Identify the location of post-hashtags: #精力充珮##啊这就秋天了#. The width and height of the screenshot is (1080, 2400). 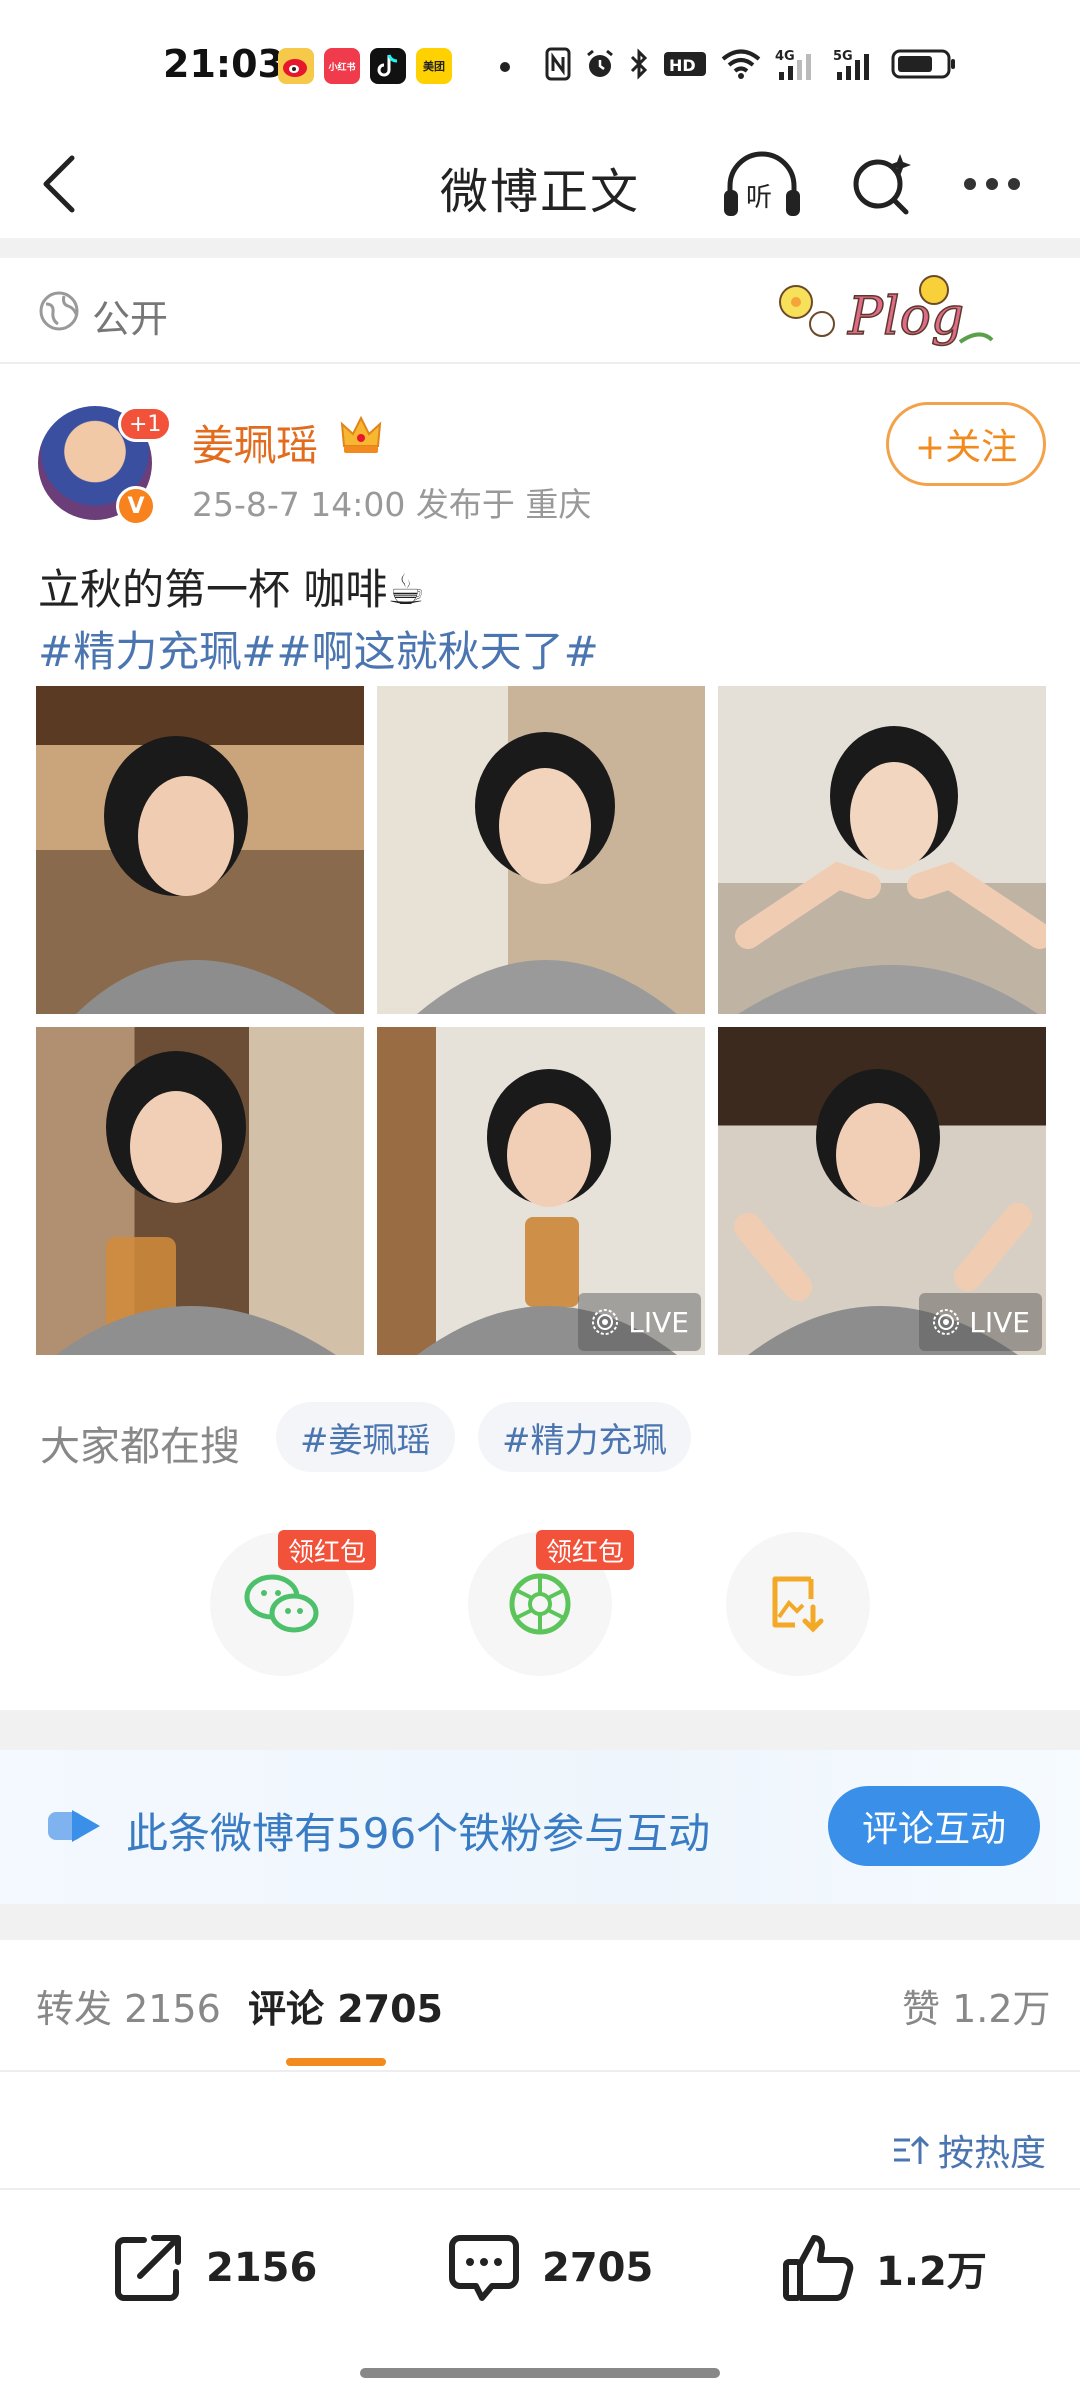
(318, 648).